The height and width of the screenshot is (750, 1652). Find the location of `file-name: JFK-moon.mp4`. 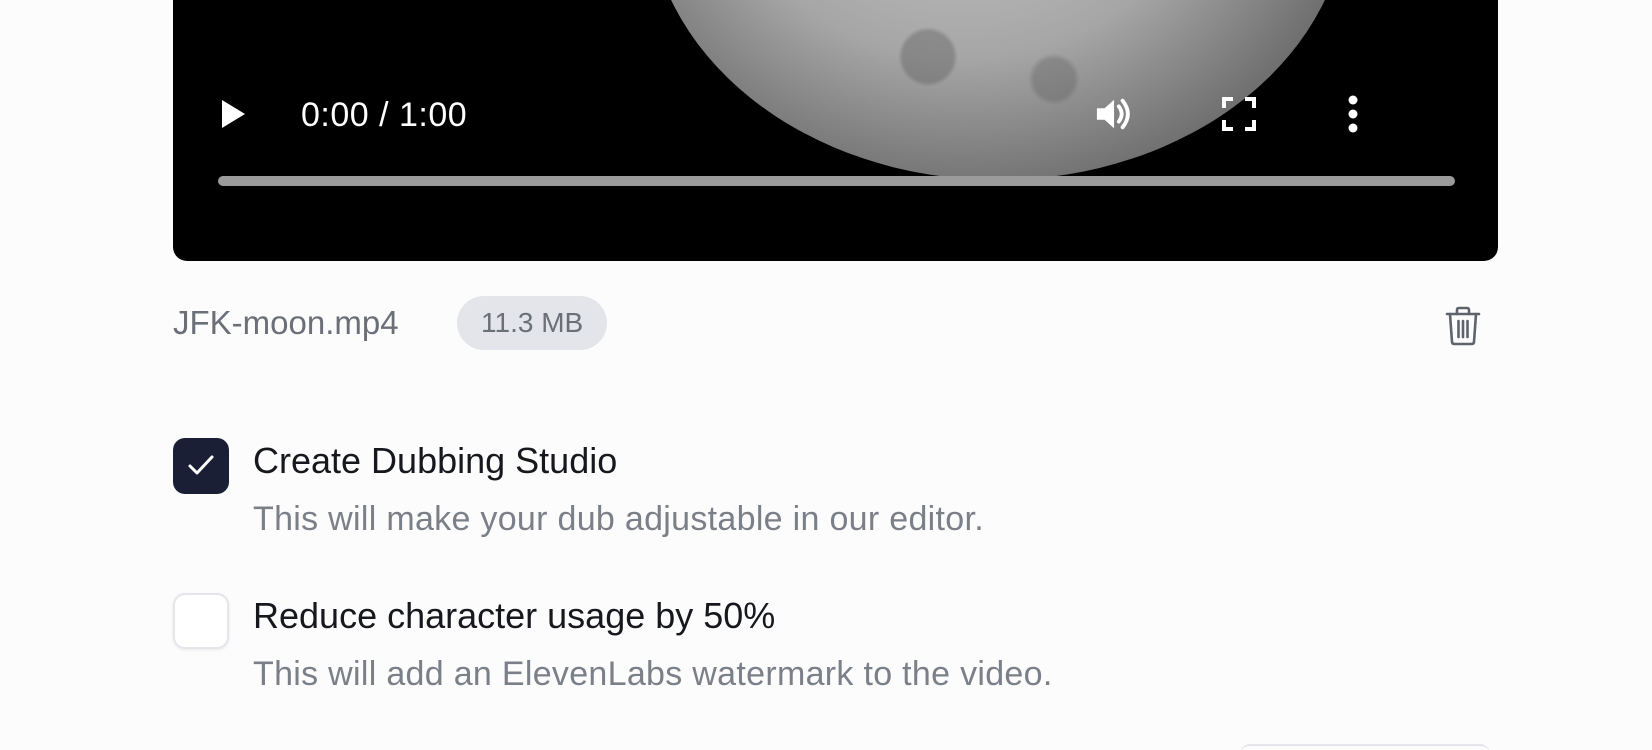

file-name: JFK-moon.mp4 is located at coordinates (286, 322).